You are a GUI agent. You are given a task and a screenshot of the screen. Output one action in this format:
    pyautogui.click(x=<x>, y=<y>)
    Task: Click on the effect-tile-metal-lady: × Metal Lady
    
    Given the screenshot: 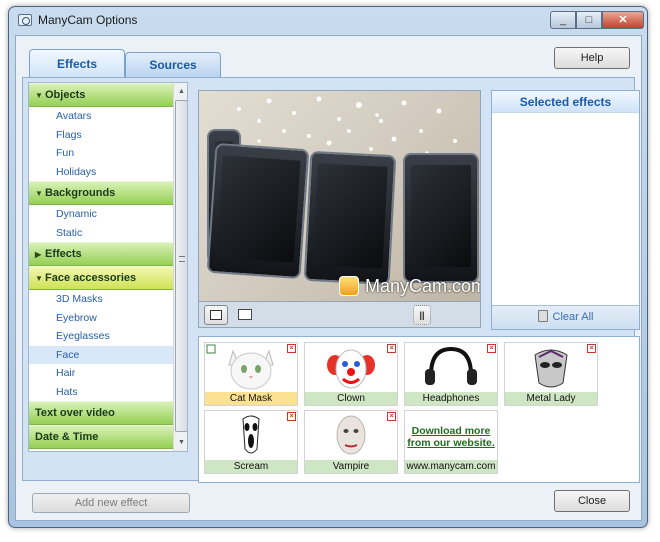 What is the action you would take?
    pyautogui.click(x=551, y=374)
    